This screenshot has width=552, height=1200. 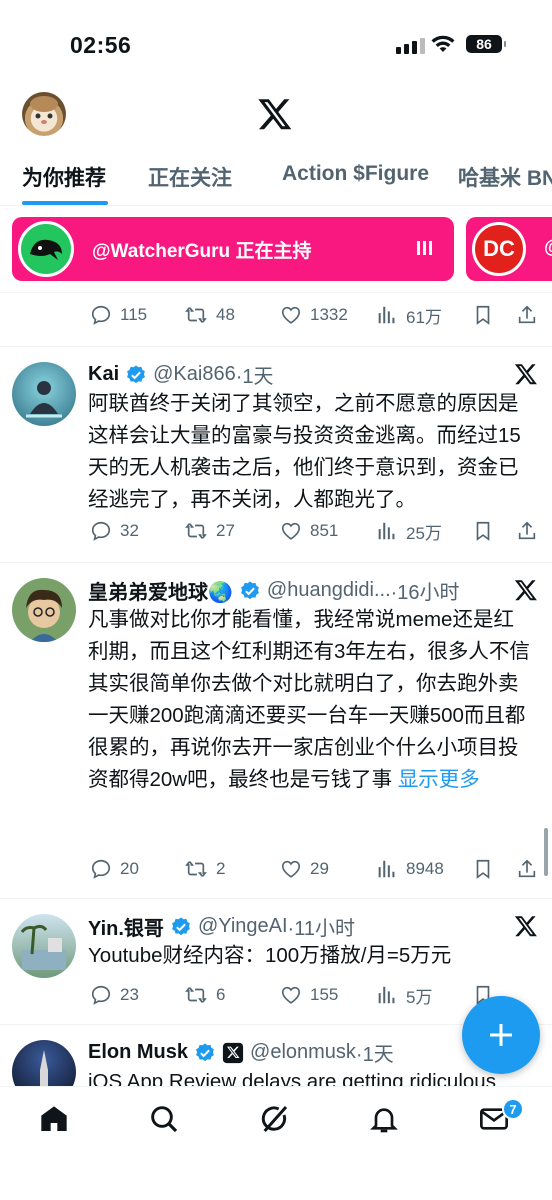 I want to click on views-button: 8948, so click(x=423, y=869).